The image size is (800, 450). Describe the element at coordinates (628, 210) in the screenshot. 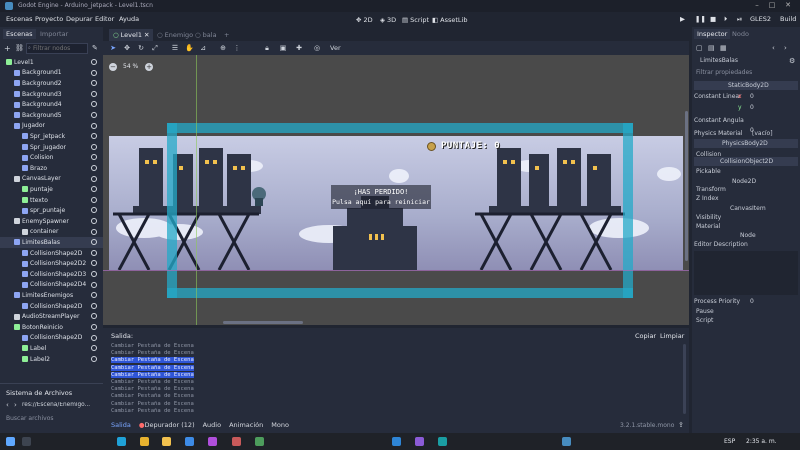

I see `collision-shape-right` at that location.